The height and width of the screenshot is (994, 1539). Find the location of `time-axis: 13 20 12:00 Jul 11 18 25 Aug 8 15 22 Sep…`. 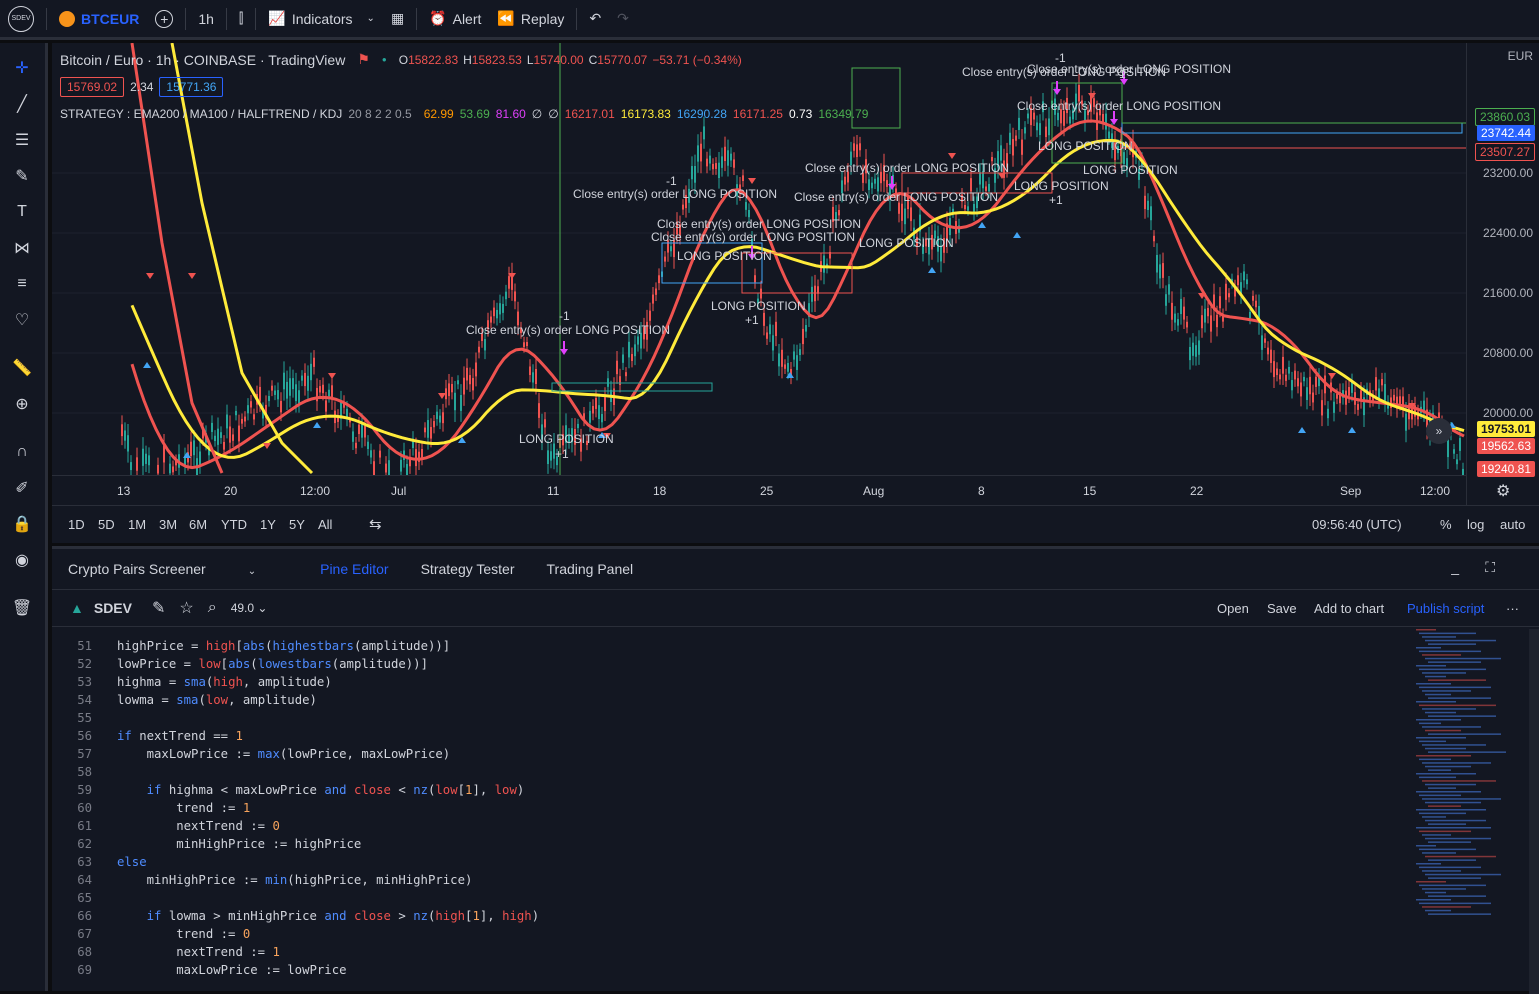

time-axis: 13 20 12:00 Jul 11 18 25 Aug 8 15 22 Sep… is located at coordinates (759, 490).